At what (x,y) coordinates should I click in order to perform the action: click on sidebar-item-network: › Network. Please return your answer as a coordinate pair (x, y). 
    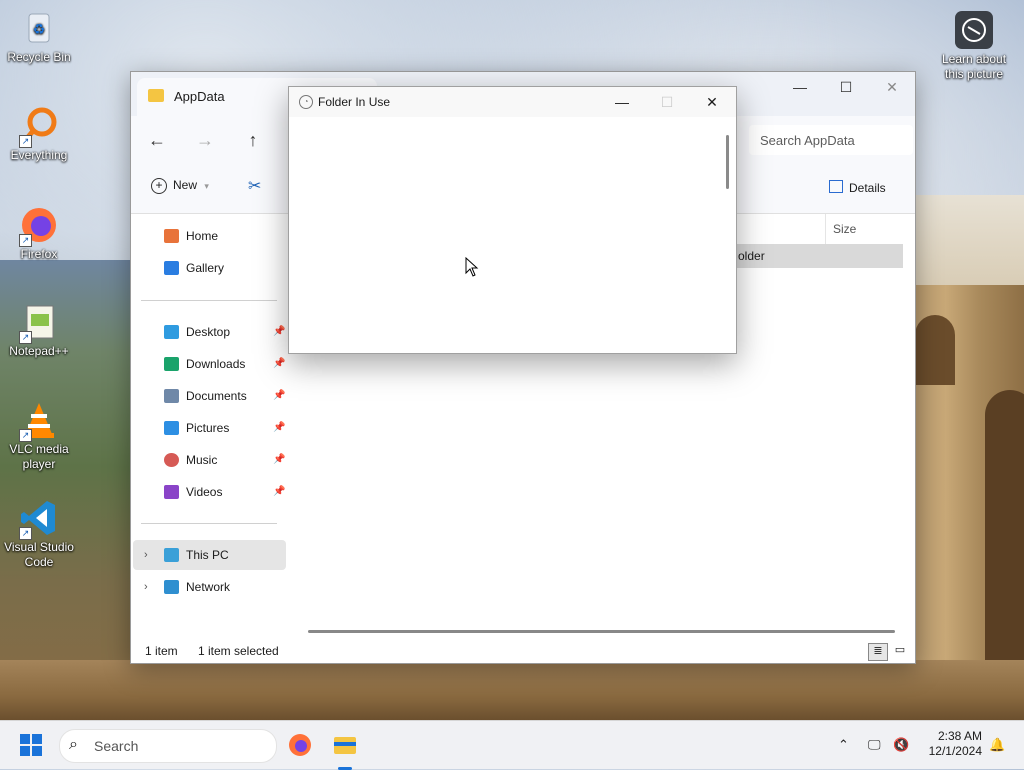
    Looking at the image, I should click on (209, 587).